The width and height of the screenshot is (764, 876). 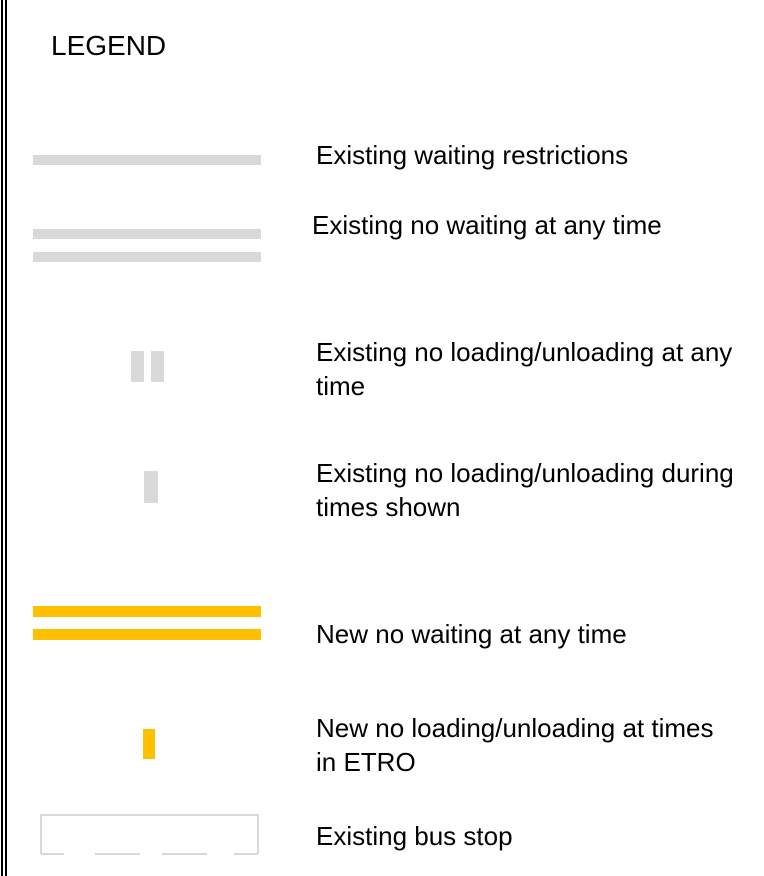 What do you see at coordinates (149, 834) in the screenshot?
I see `bus-stop-icon` at bounding box center [149, 834].